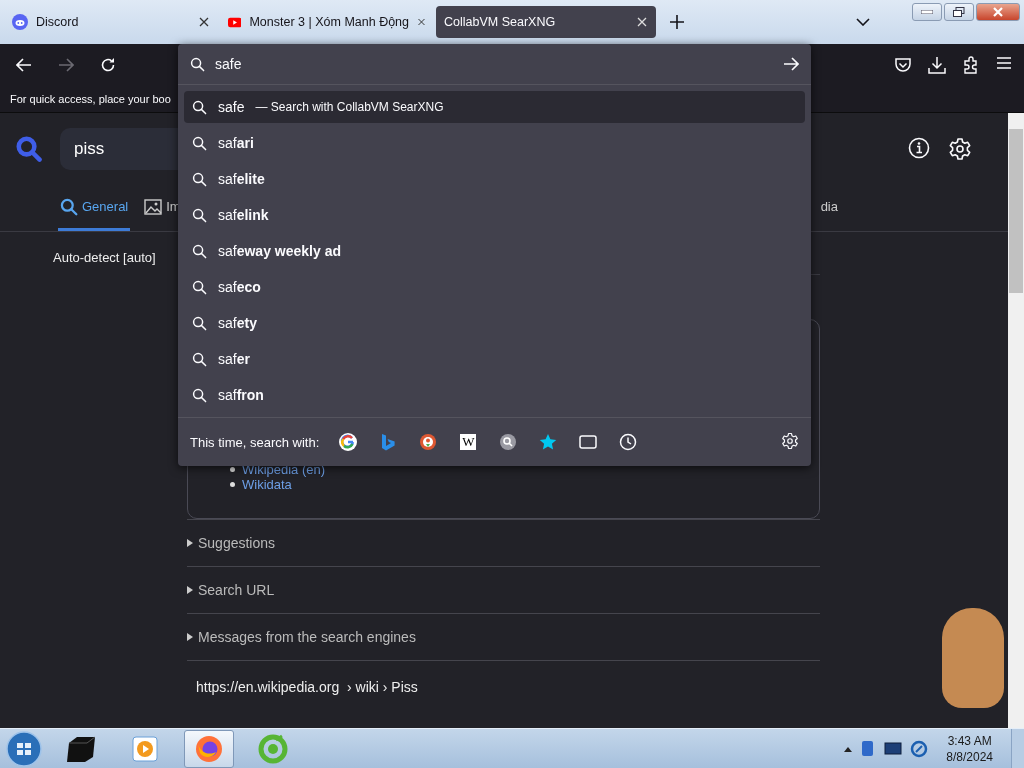 This screenshot has height=768, width=1024. What do you see at coordinates (998, 12) in the screenshot?
I see `close-button` at bounding box center [998, 12].